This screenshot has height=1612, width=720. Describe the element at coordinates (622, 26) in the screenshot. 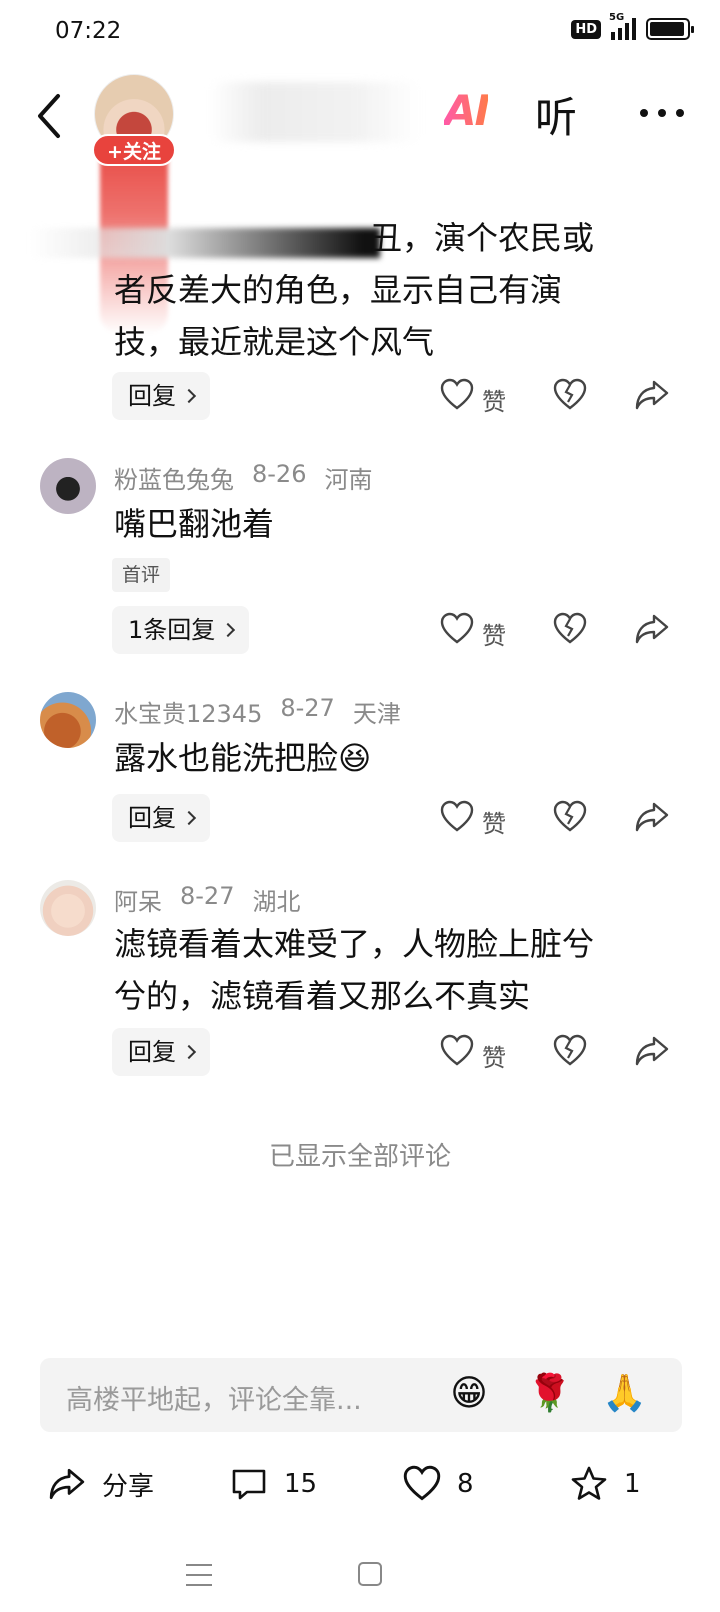

I see `signal-icon: 5G` at that location.